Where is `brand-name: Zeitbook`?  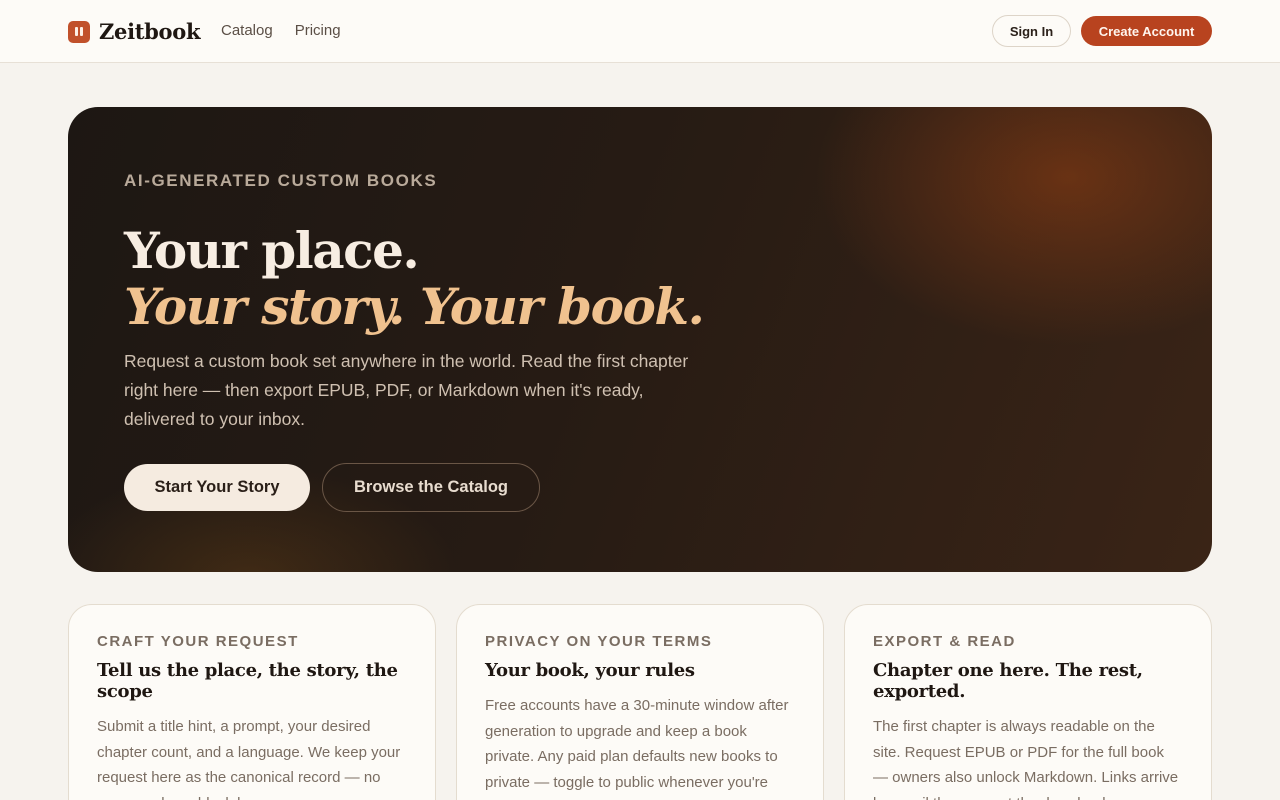
brand-name: Zeitbook is located at coordinates (150, 31).